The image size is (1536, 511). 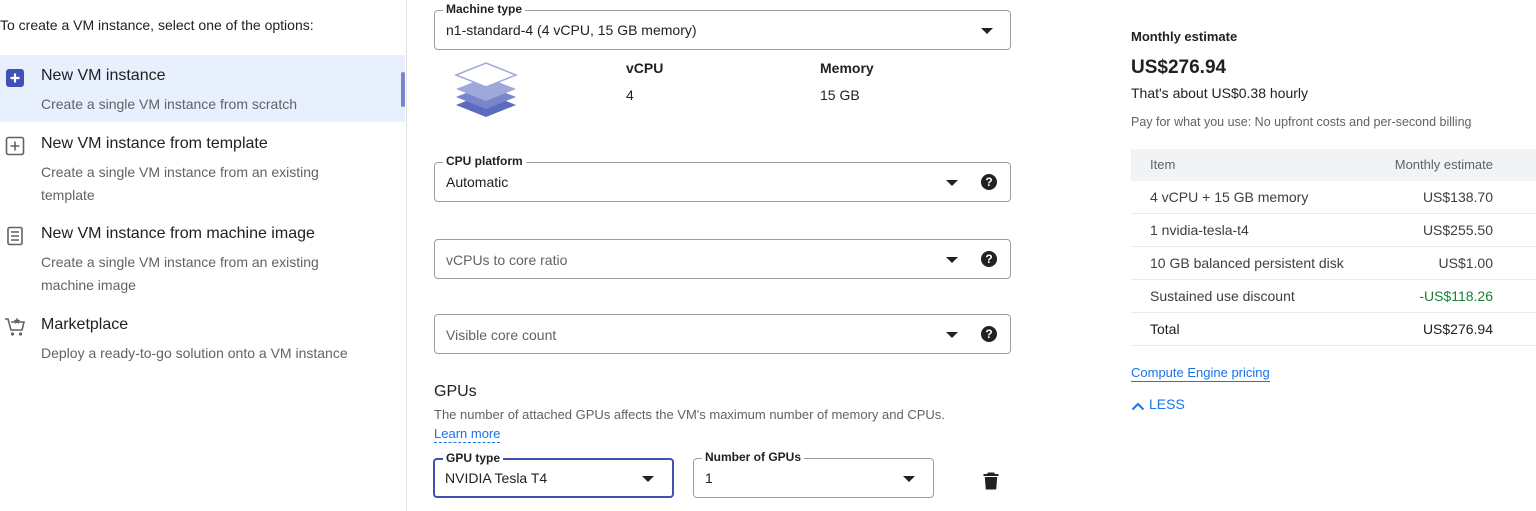 I want to click on field-label: GPU type, so click(x=473, y=458).